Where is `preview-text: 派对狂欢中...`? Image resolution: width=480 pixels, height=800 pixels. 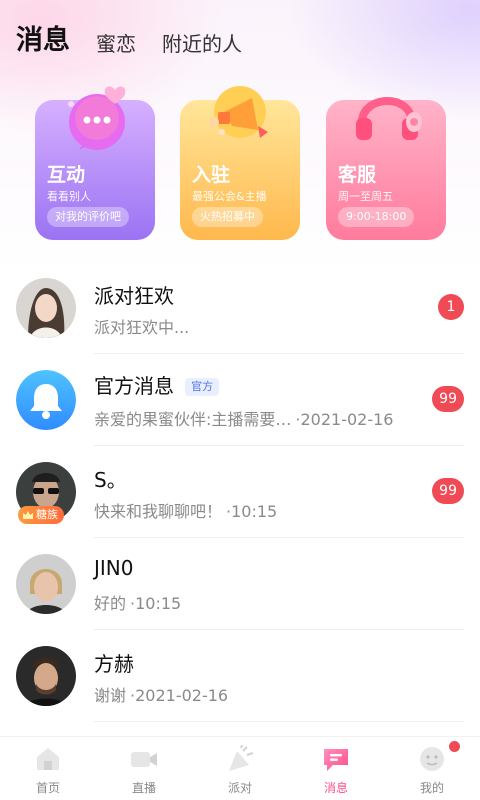 preview-text: 派对狂欢中... is located at coordinates (142, 327).